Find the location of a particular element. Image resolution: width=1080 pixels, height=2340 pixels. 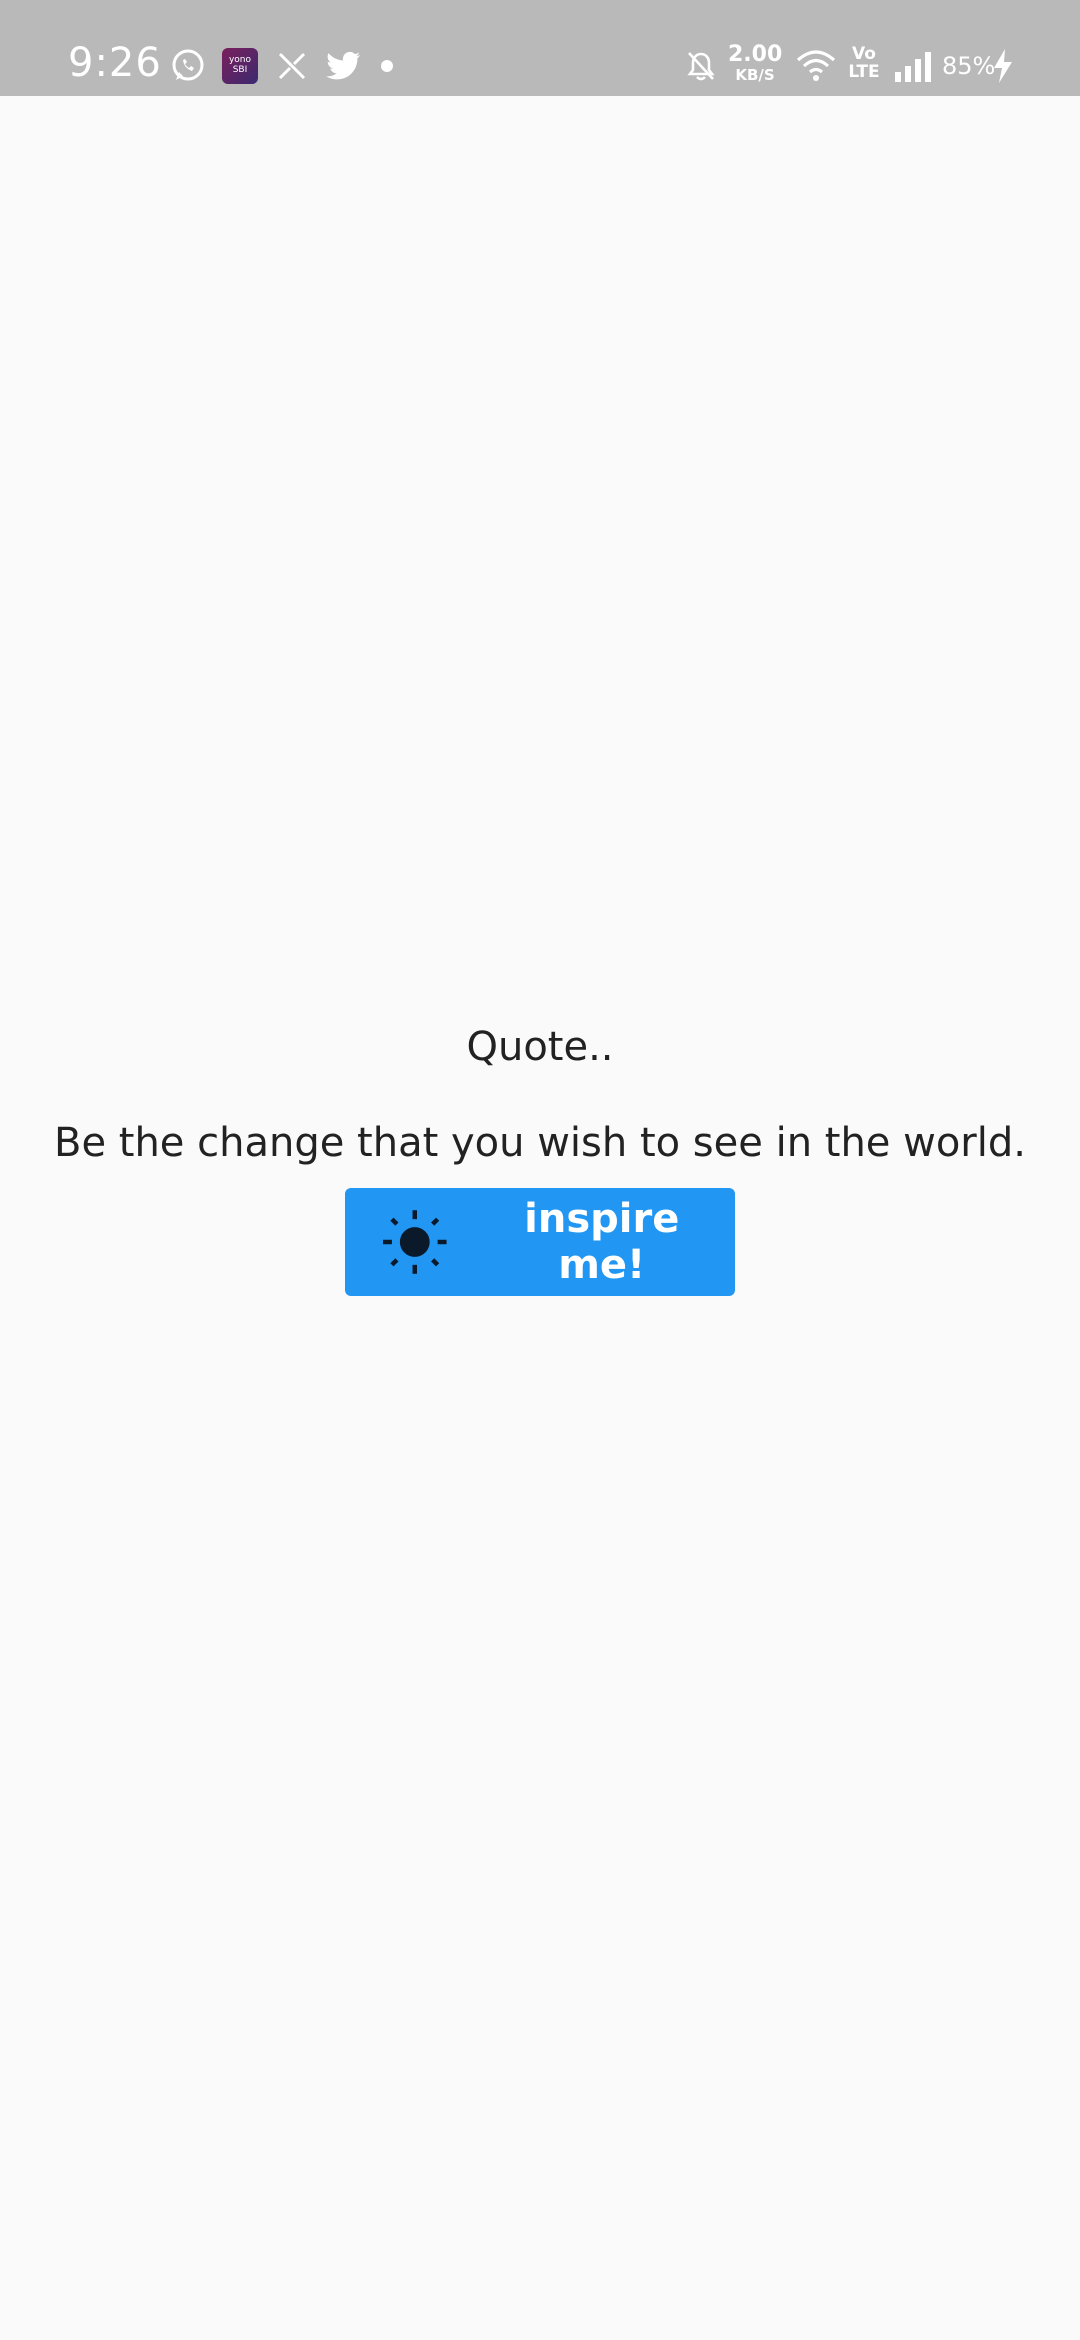

x-app-icon is located at coordinates (292, 66).